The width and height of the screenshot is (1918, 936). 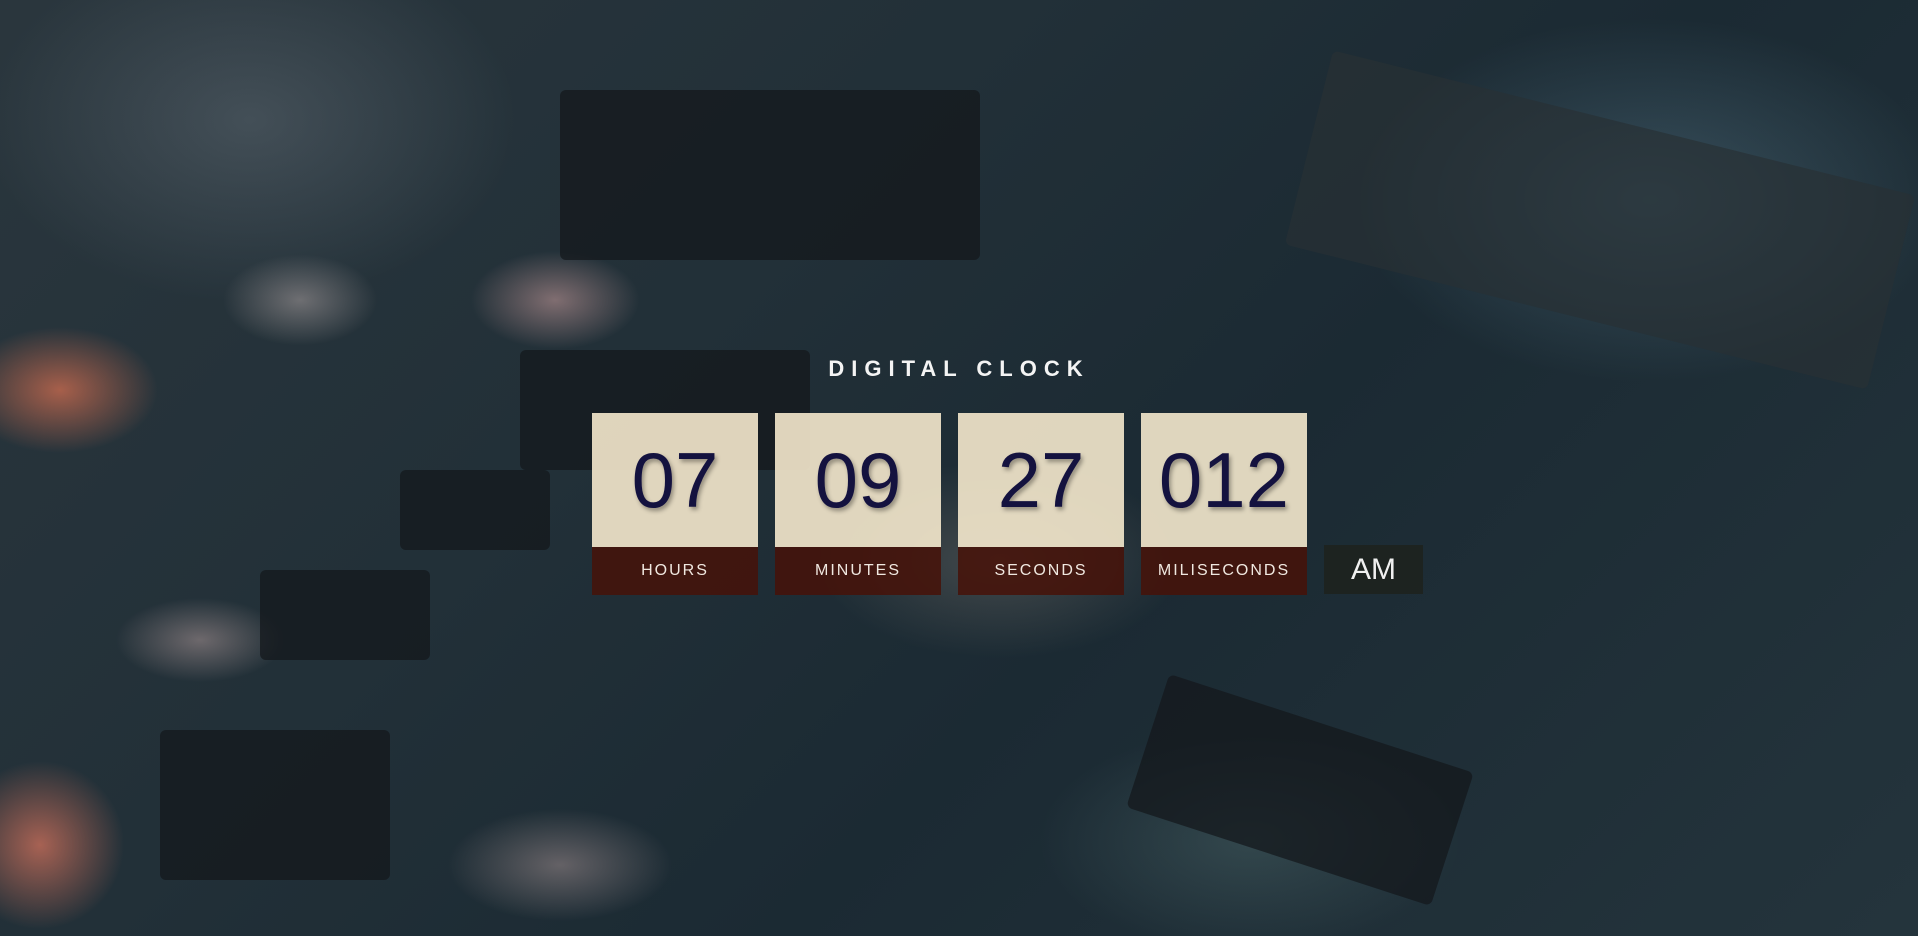 What do you see at coordinates (1041, 571) in the screenshot?
I see `seconds-label: SECONDS` at bounding box center [1041, 571].